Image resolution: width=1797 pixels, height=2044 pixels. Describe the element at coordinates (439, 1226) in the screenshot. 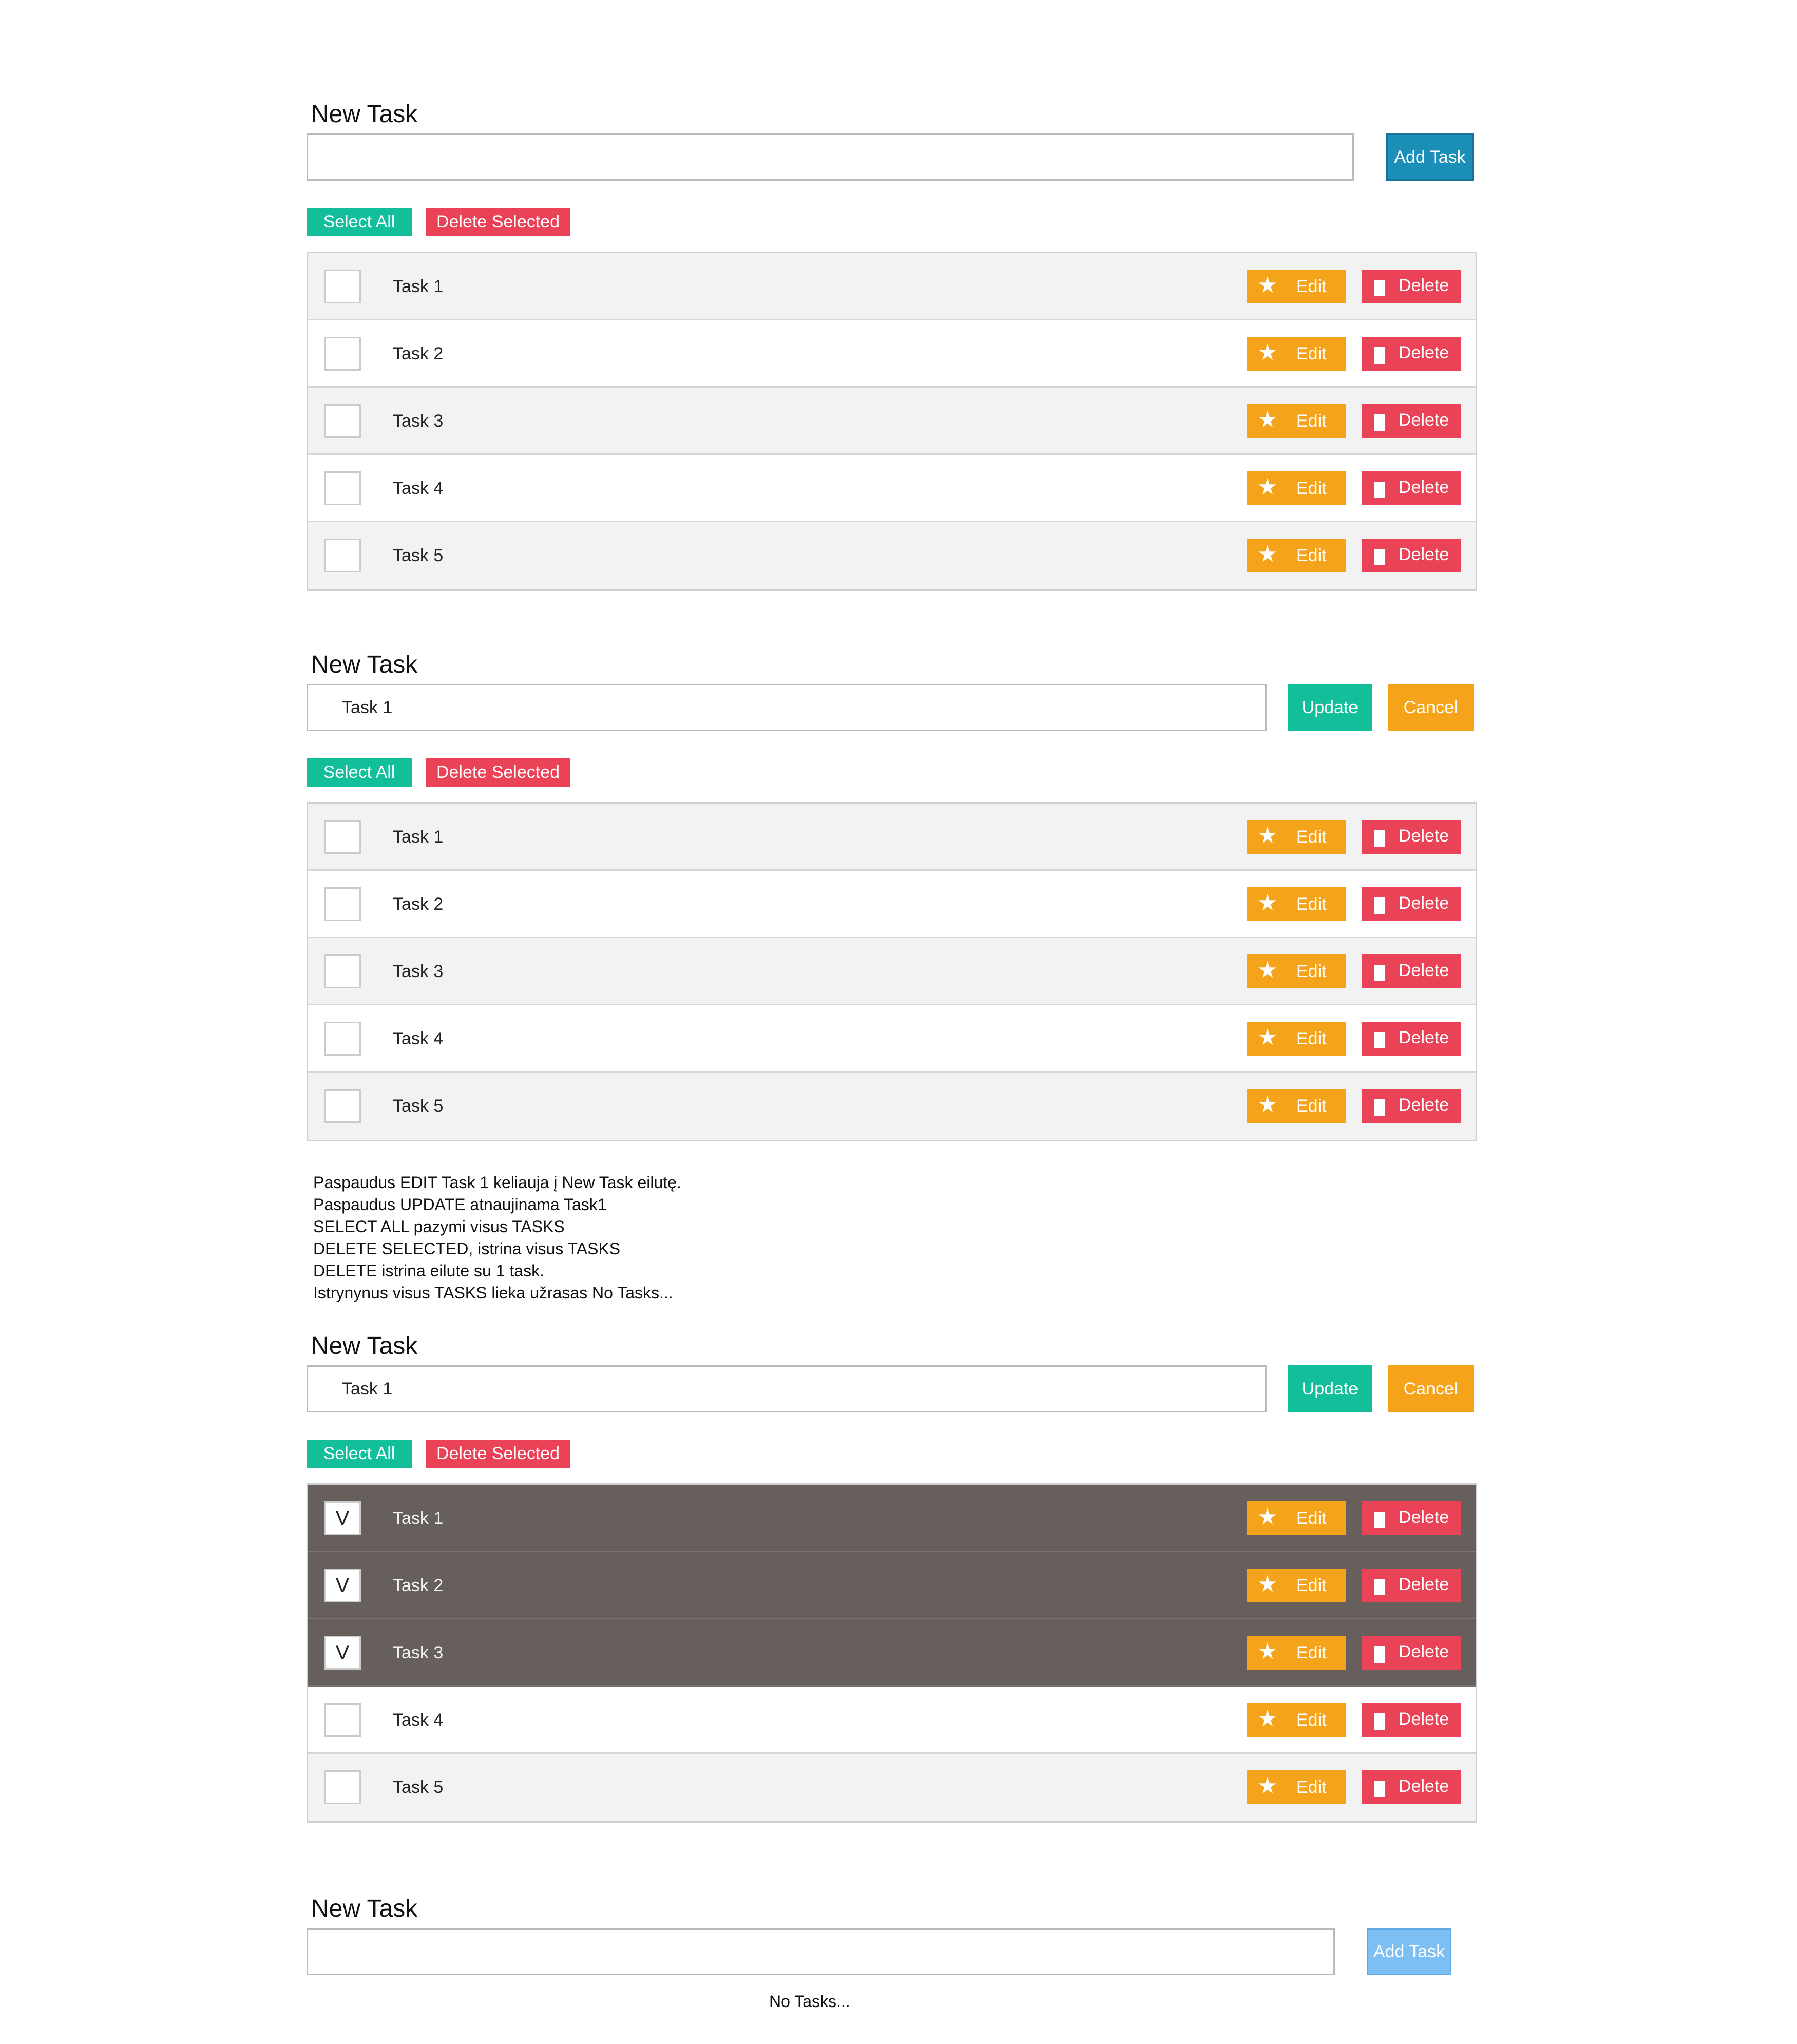

I see `note-line: SELECT ALL pazymi visus TASKS` at that location.